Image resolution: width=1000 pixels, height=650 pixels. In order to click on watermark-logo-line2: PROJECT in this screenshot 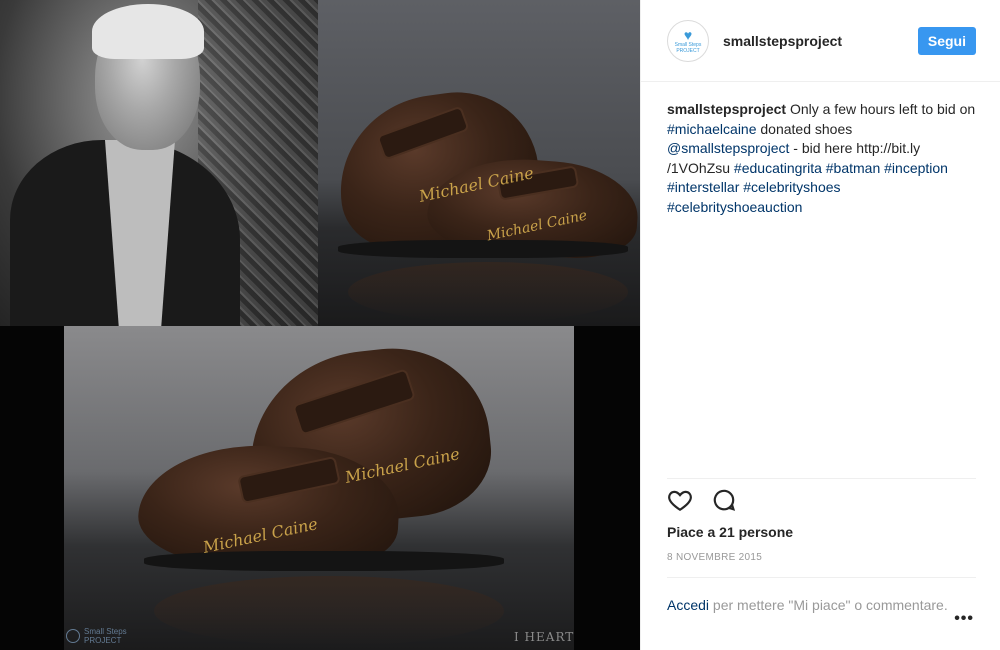, I will do `click(103, 640)`.